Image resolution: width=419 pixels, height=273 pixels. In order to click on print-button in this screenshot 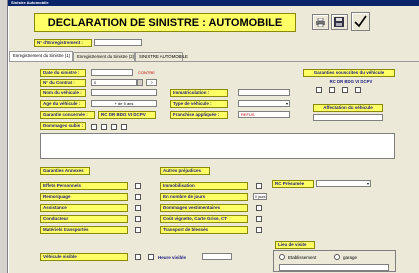, I will do `click(320, 22)`.